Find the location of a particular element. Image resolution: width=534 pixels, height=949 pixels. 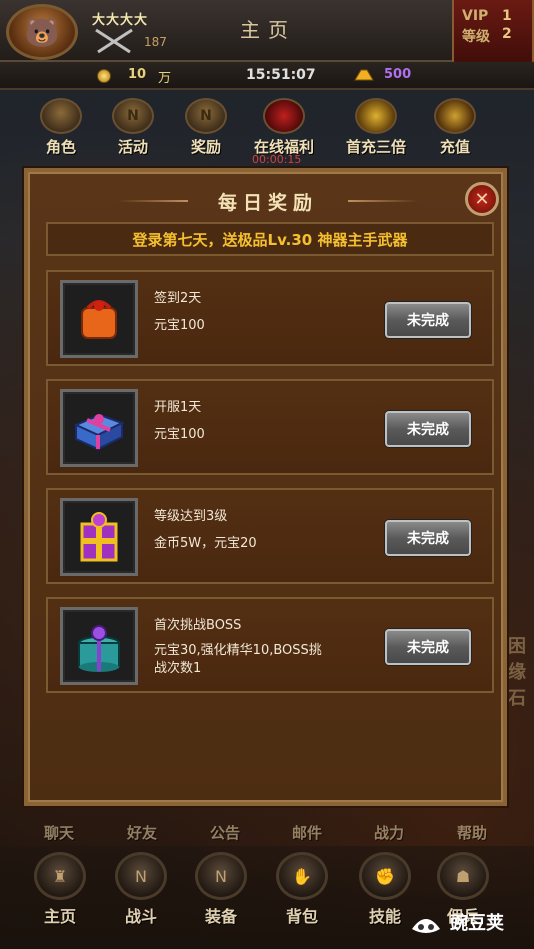

resource-bar: 10 万 15:51:07 500 is located at coordinates (267, 76).